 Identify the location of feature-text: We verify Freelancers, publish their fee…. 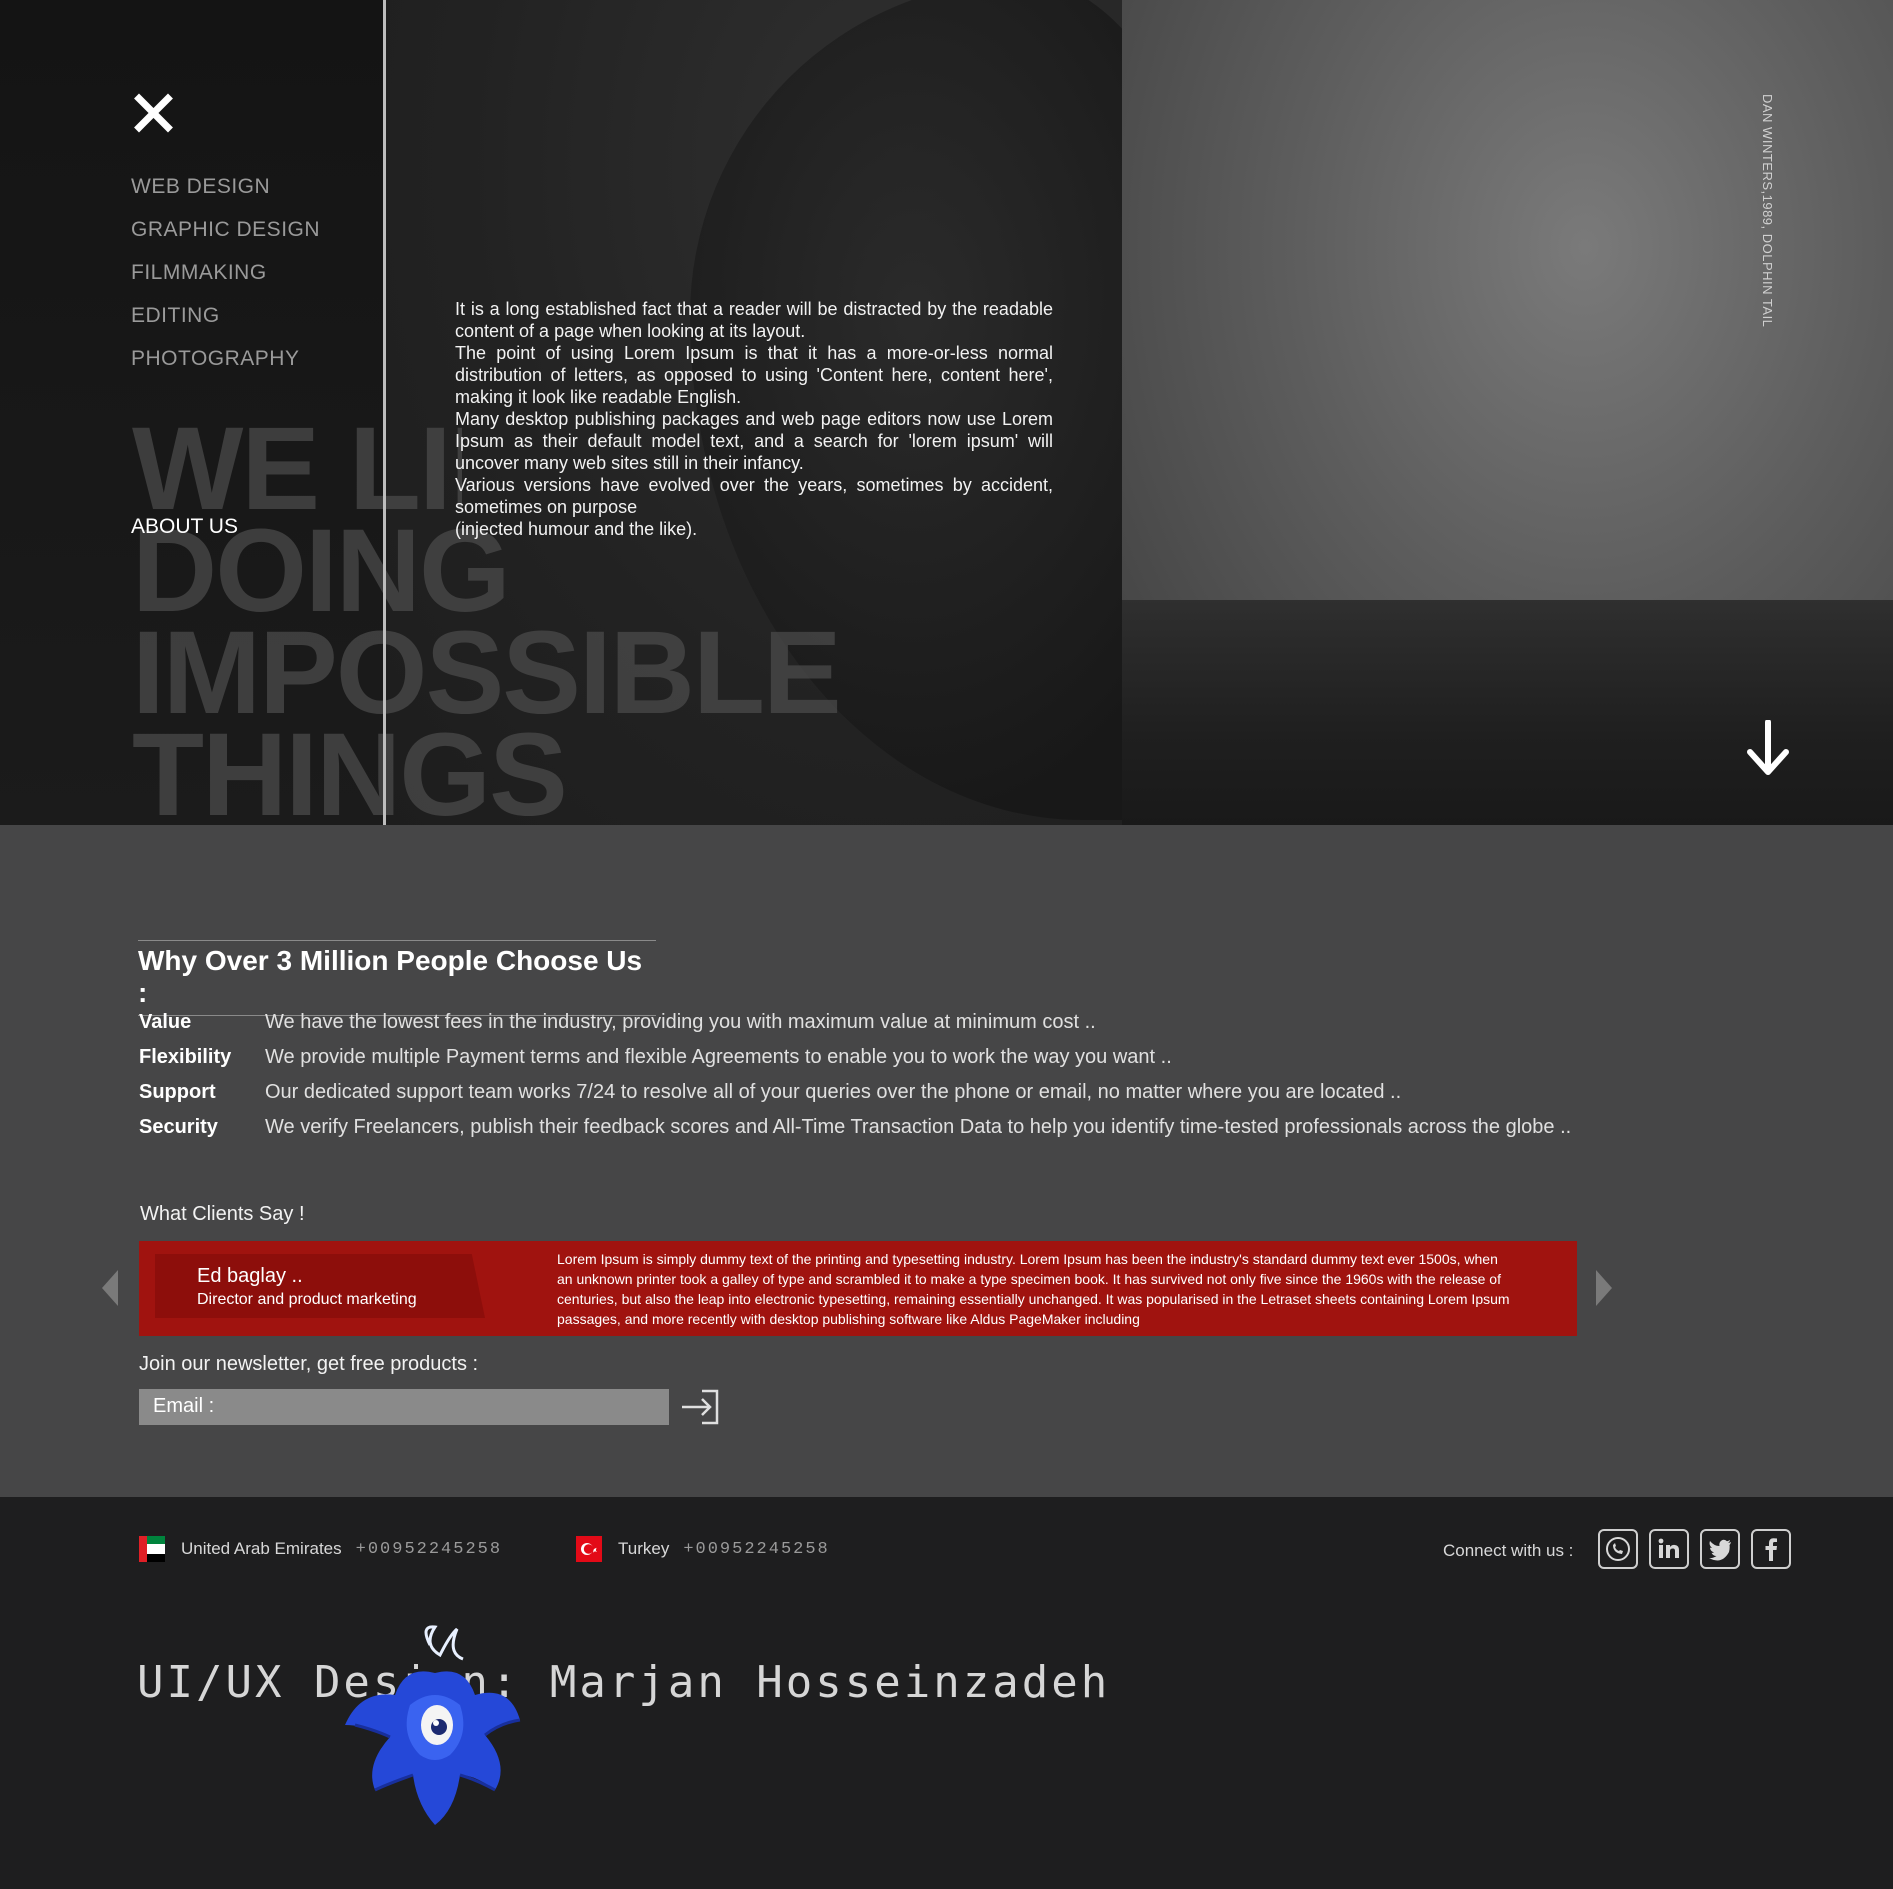
(918, 1127).